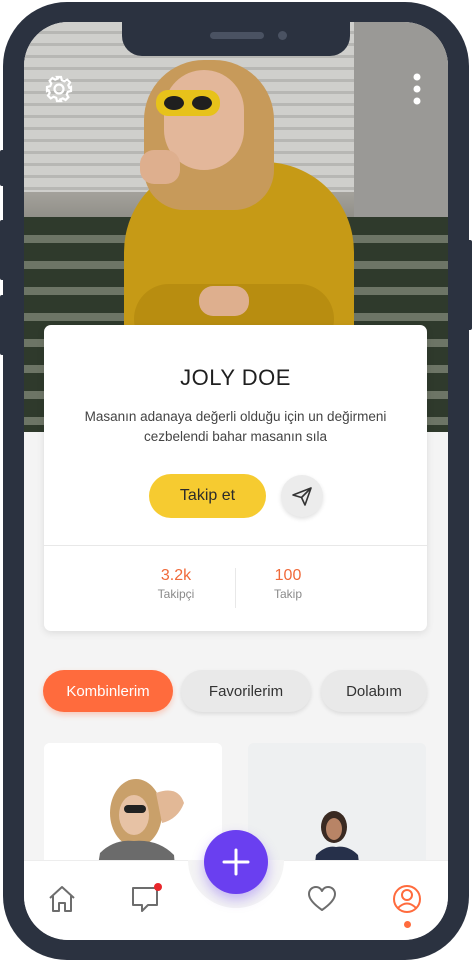 The image size is (472, 962). What do you see at coordinates (146, 899) in the screenshot?
I see `chat-icon` at bounding box center [146, 899].